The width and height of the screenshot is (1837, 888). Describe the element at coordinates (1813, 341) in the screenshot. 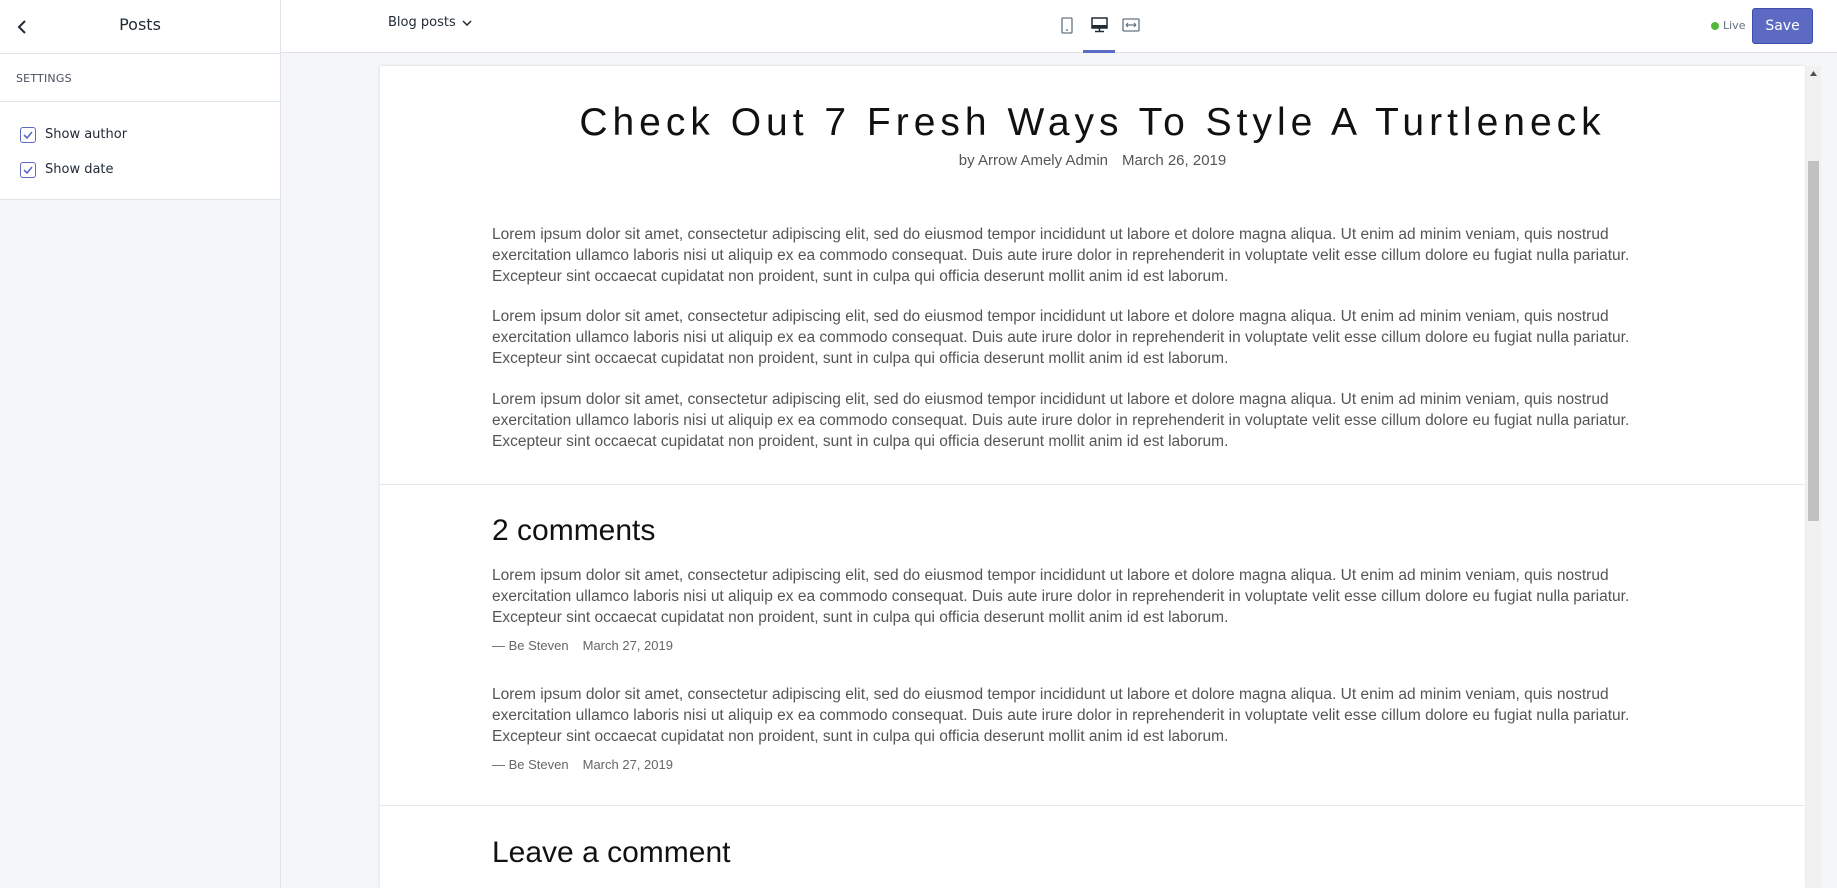

I see `scrollbar-thumb` at that location.